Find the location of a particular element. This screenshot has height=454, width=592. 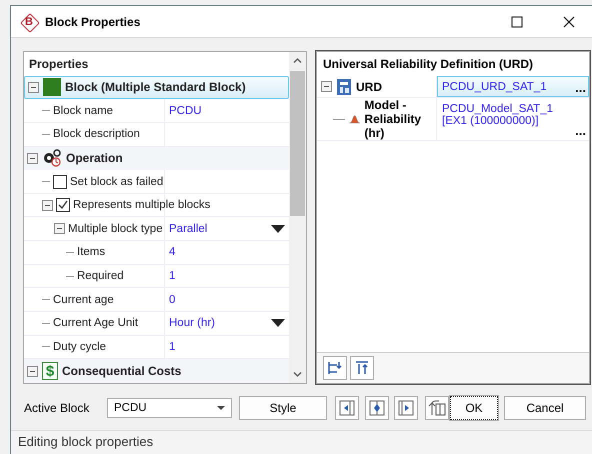

checkbox-label: Represents multiple blocks is located at coordinates (141, 205).